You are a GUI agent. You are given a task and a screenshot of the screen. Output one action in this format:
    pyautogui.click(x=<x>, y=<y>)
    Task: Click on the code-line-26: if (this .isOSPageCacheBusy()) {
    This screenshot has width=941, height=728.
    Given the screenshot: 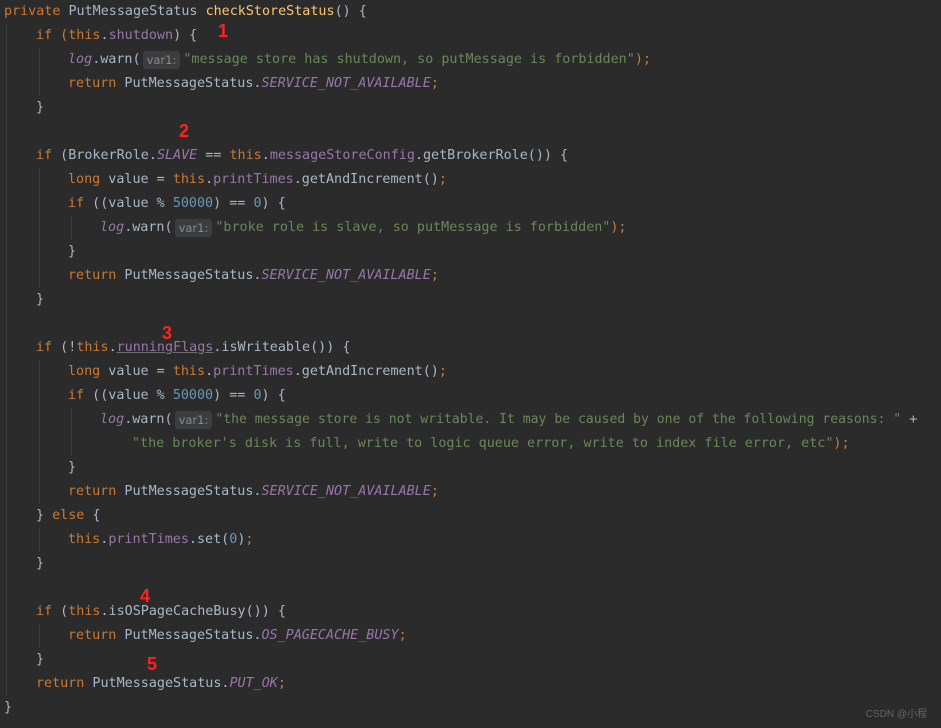 What is the action you would take?
    pyautogui.click(x=161, y=612)
    